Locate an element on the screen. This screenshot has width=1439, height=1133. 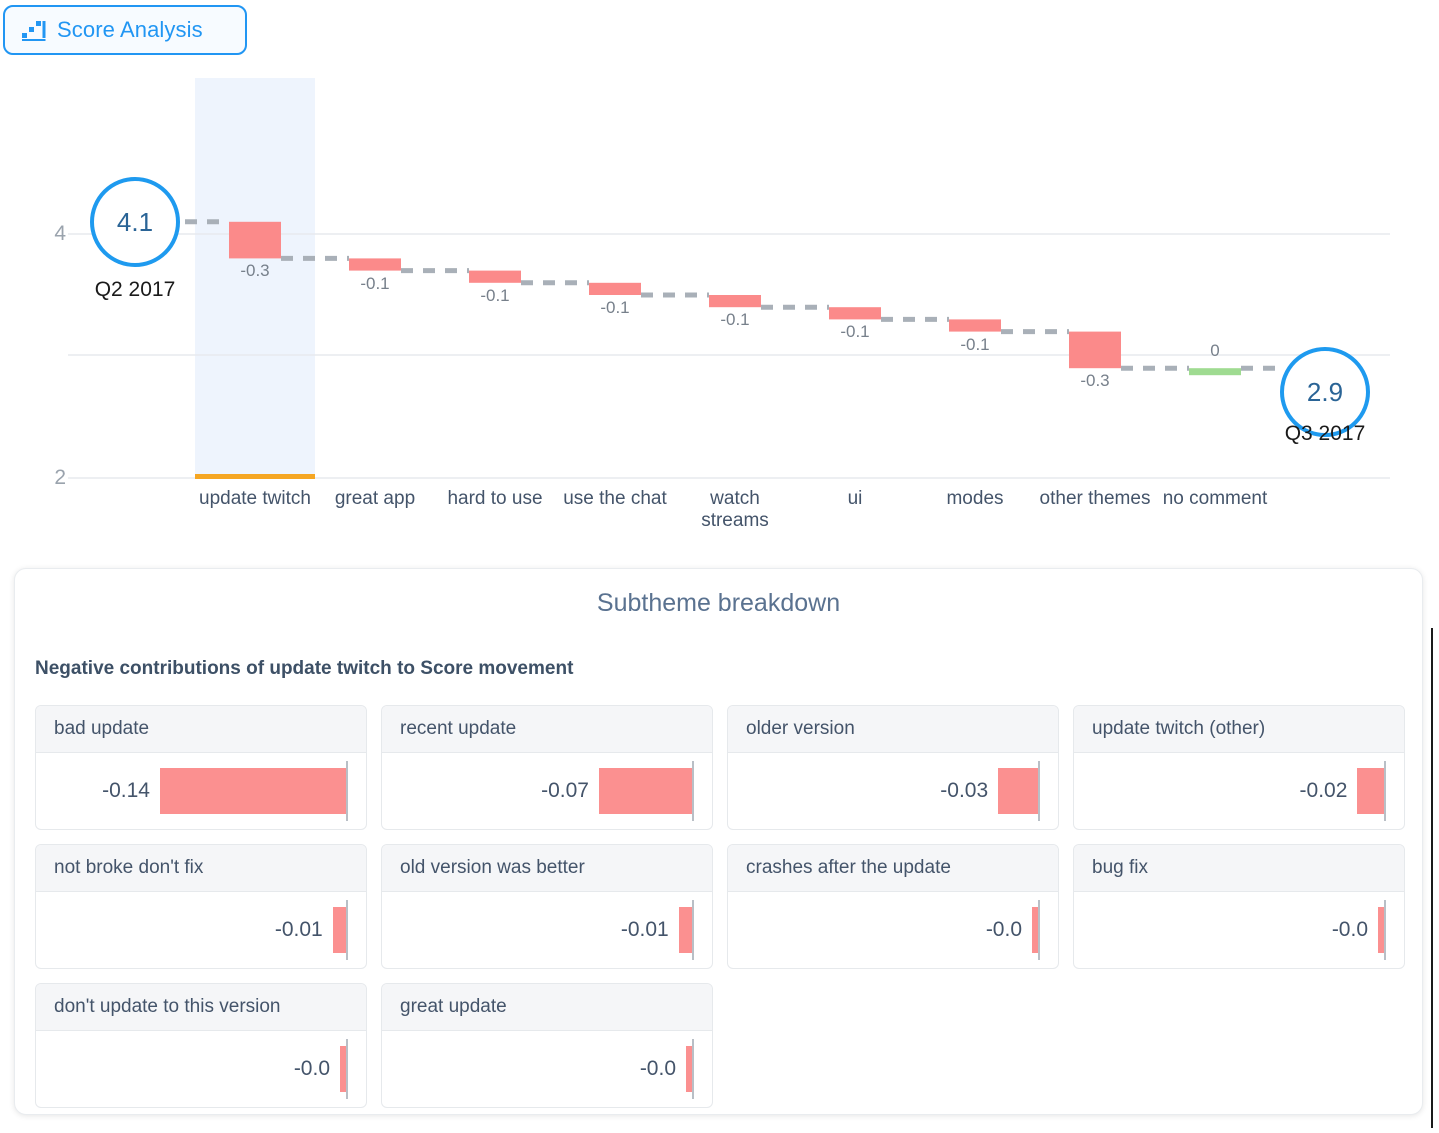
subtheme-card-title: old version was better is located at coordinates (547, 868).